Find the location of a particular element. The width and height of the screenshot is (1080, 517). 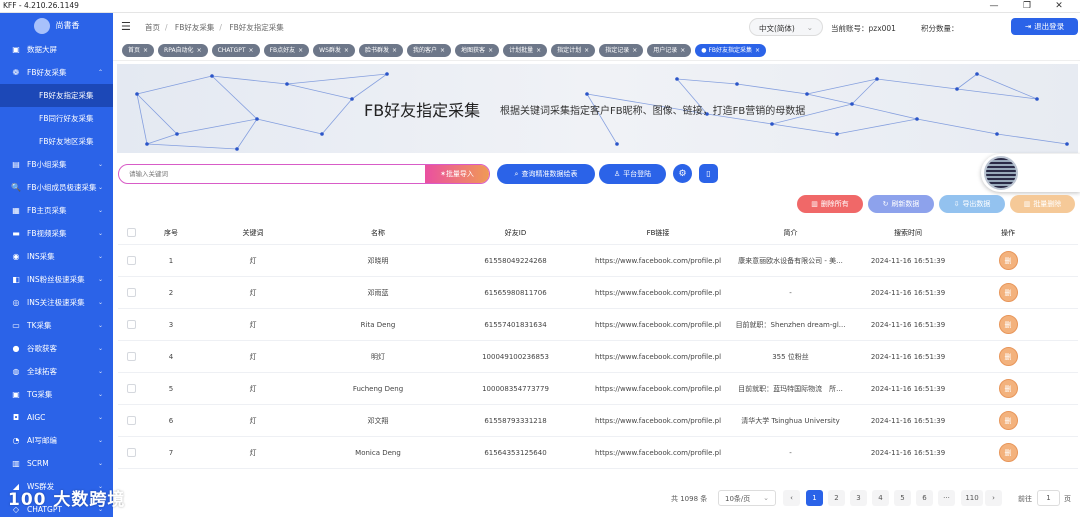

maximize-button: ❐ is located at coordinates (1027, 6).